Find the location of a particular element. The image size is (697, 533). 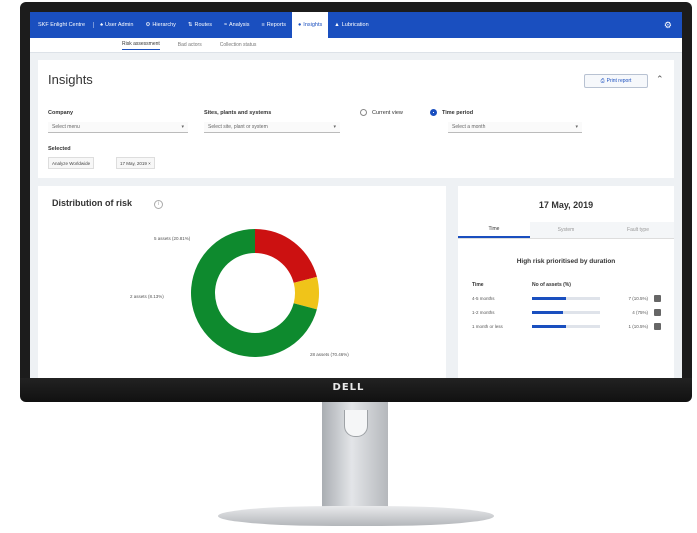

nav-hierarchy: ⚙ Hierarchy is located at coordinates (160, 25).